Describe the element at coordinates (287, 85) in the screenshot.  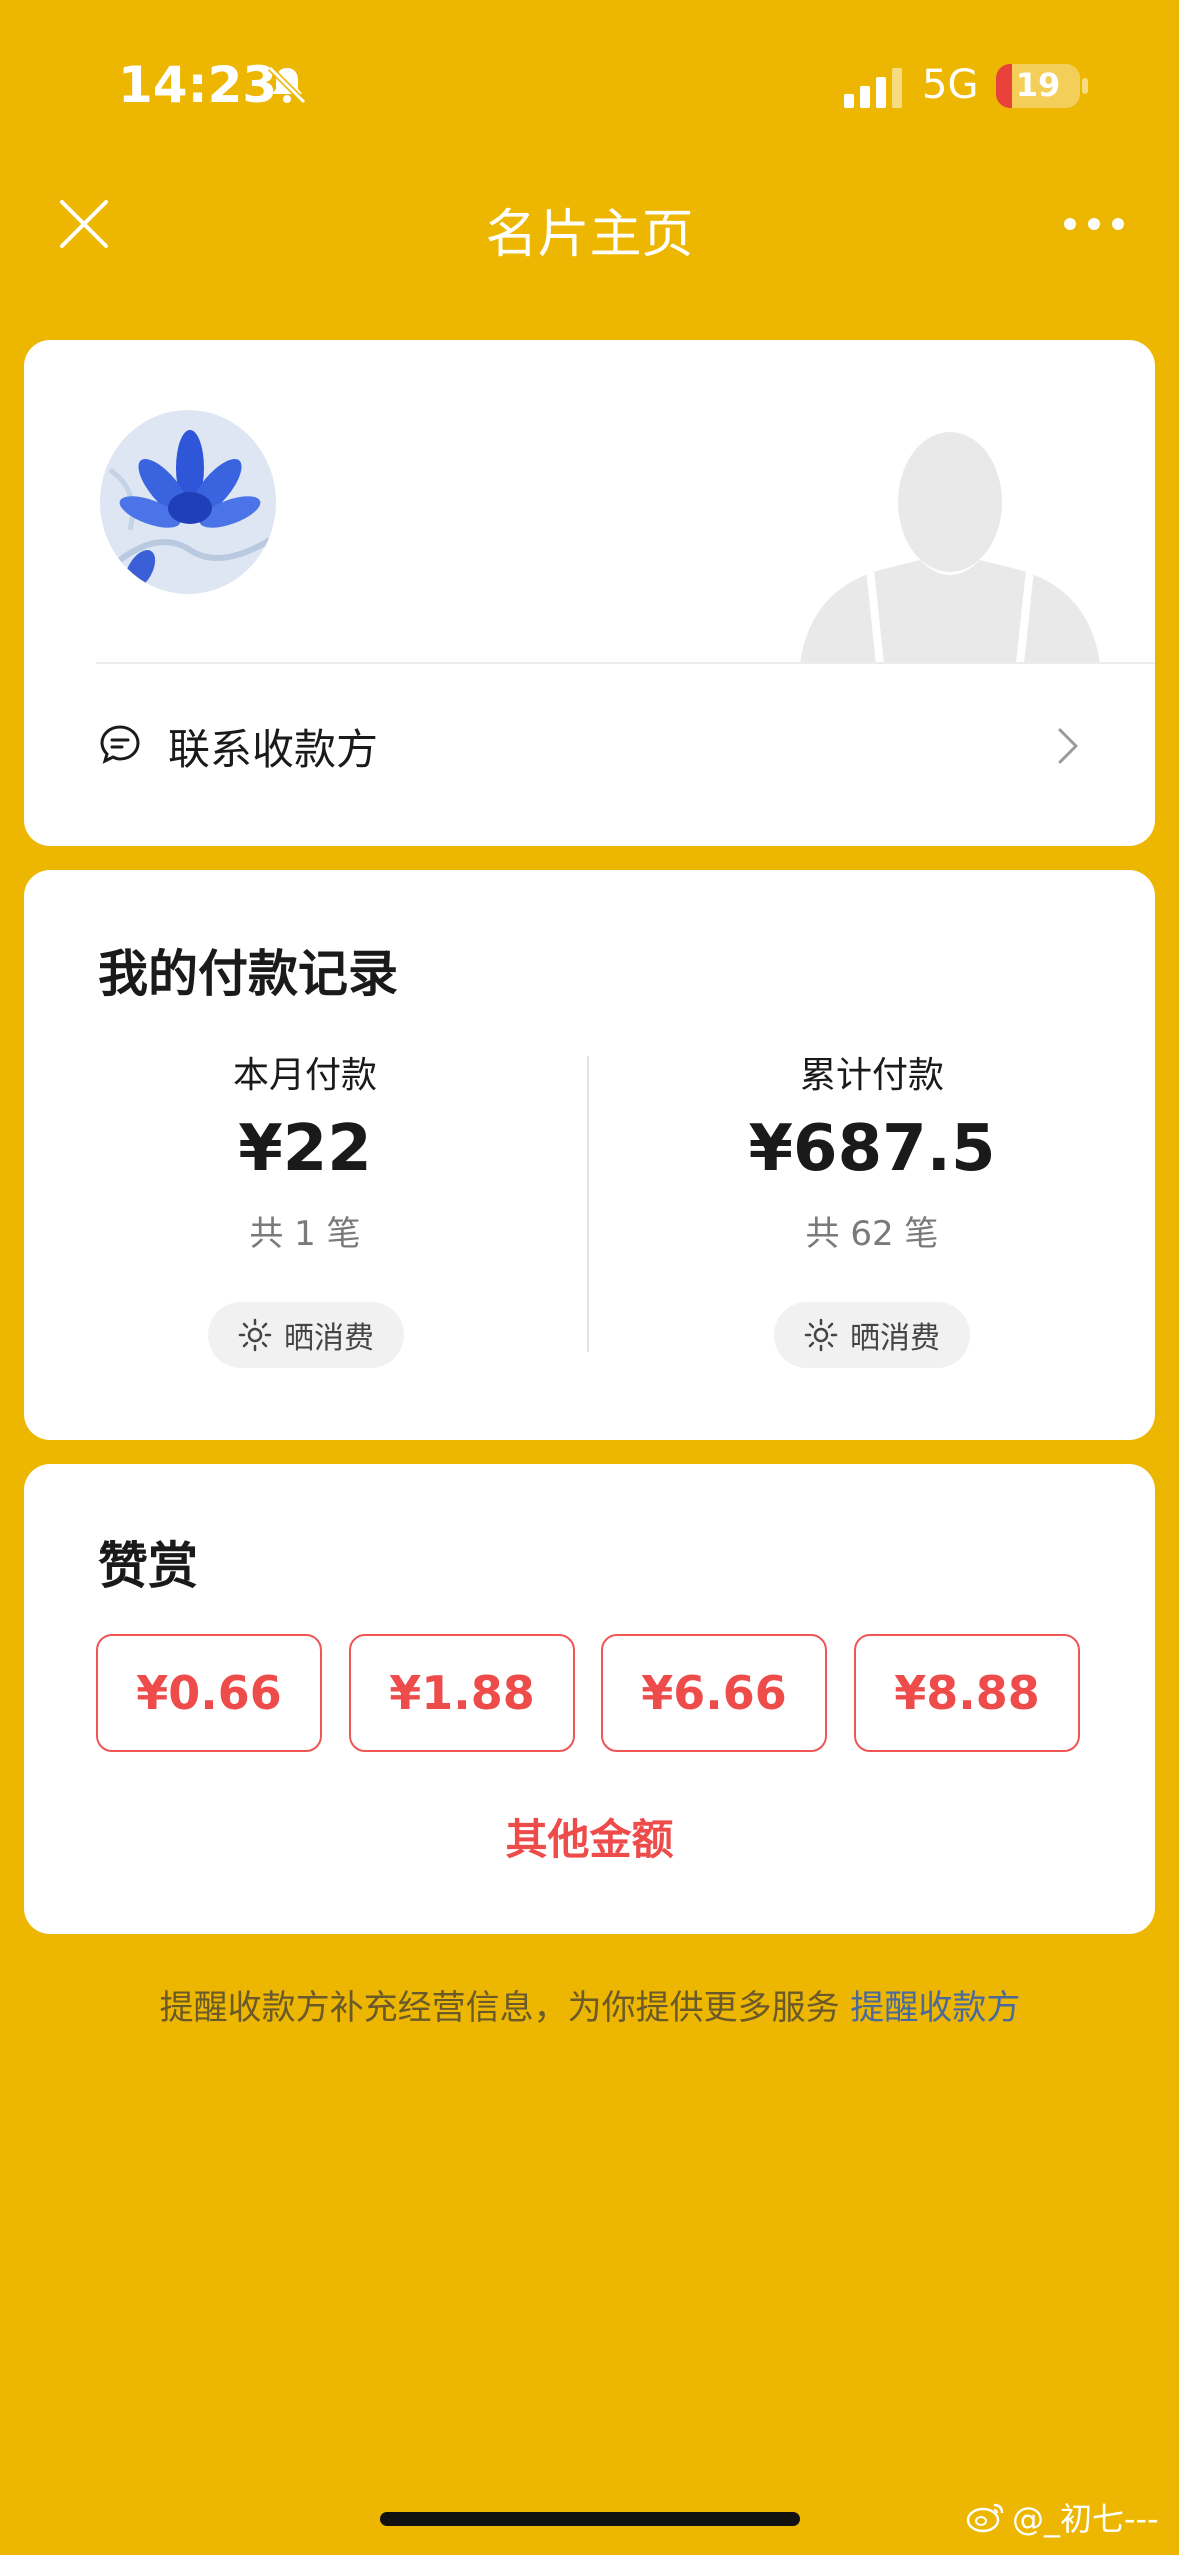
I see `silent-bell-icon` at that location.